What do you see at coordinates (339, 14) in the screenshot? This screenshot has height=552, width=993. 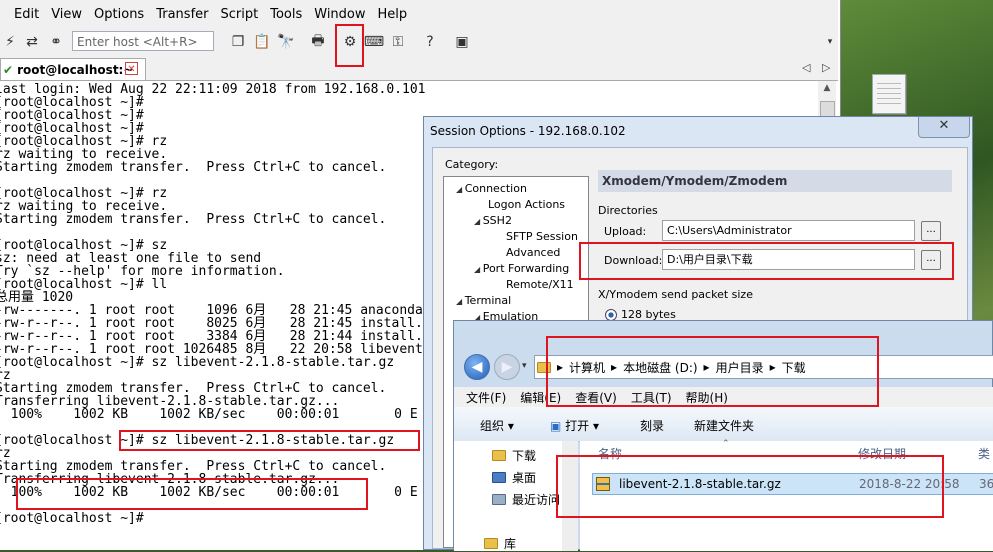 I see `menu-window: Window` at bounding box center [339, 14].